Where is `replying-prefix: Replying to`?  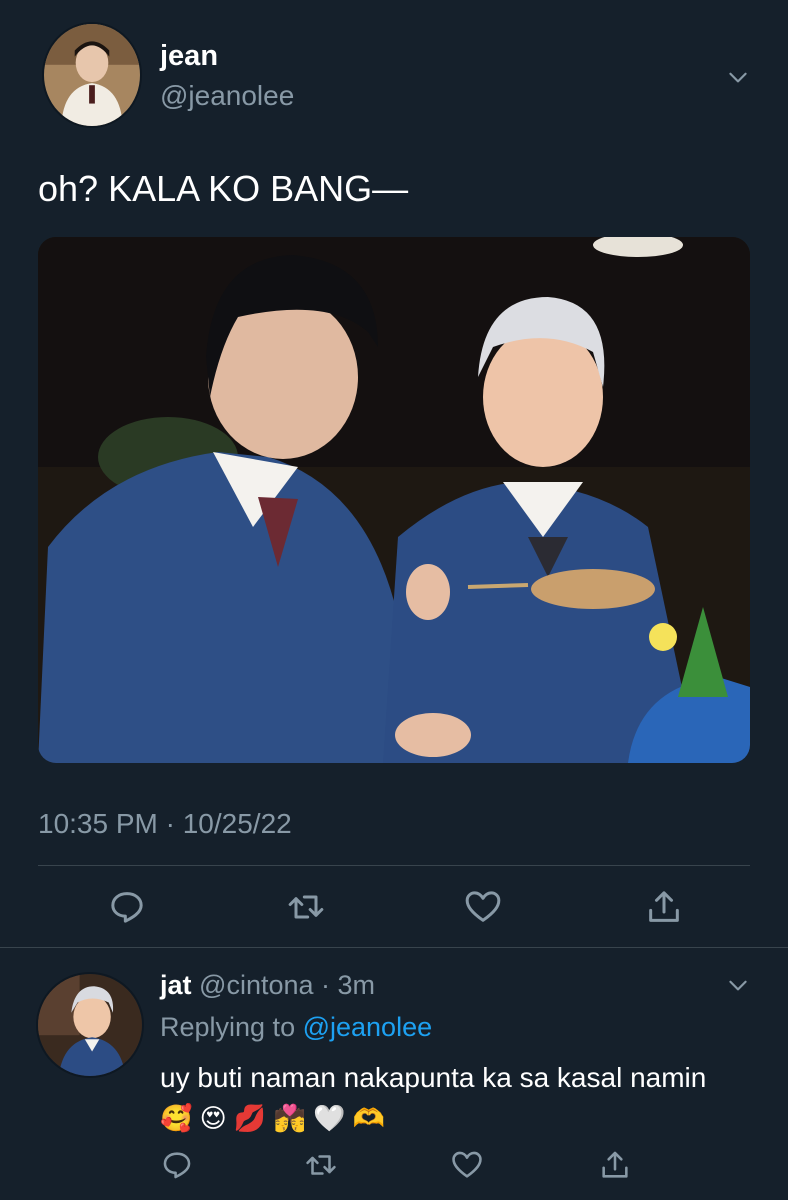
replying-prefix: Replying to is located at coordinates (231, 1027).